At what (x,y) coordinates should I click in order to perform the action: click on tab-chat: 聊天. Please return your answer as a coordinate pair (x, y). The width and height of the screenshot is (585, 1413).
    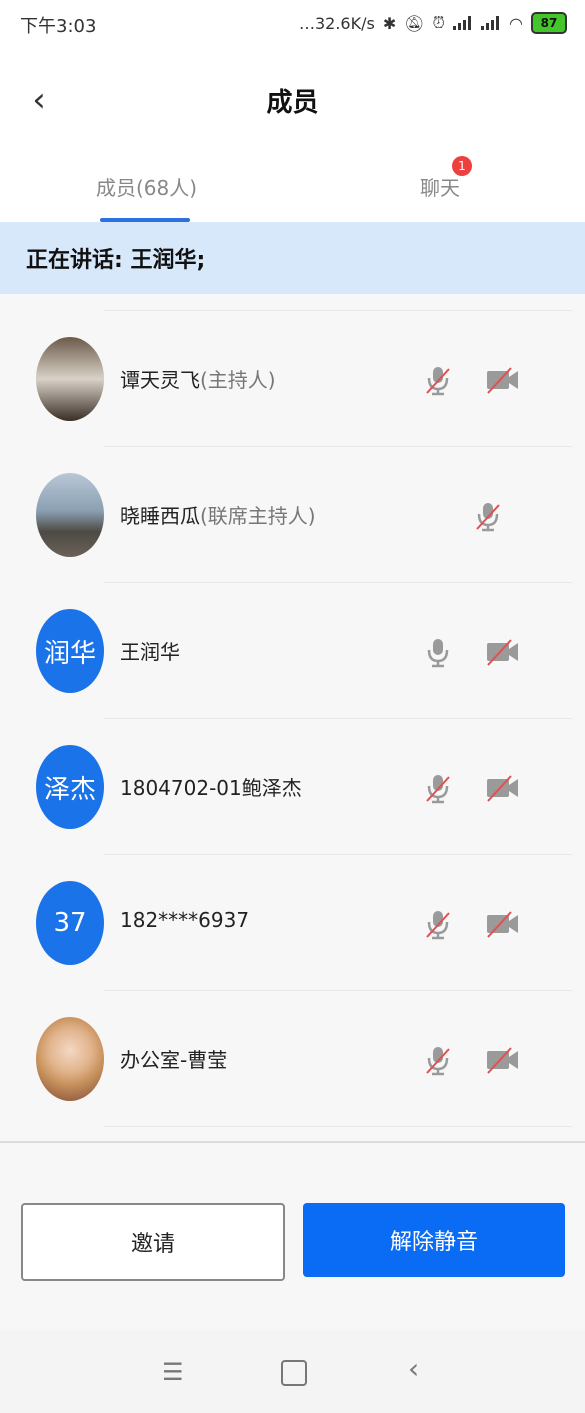
    Looking at the image, I should click on (440, 186).